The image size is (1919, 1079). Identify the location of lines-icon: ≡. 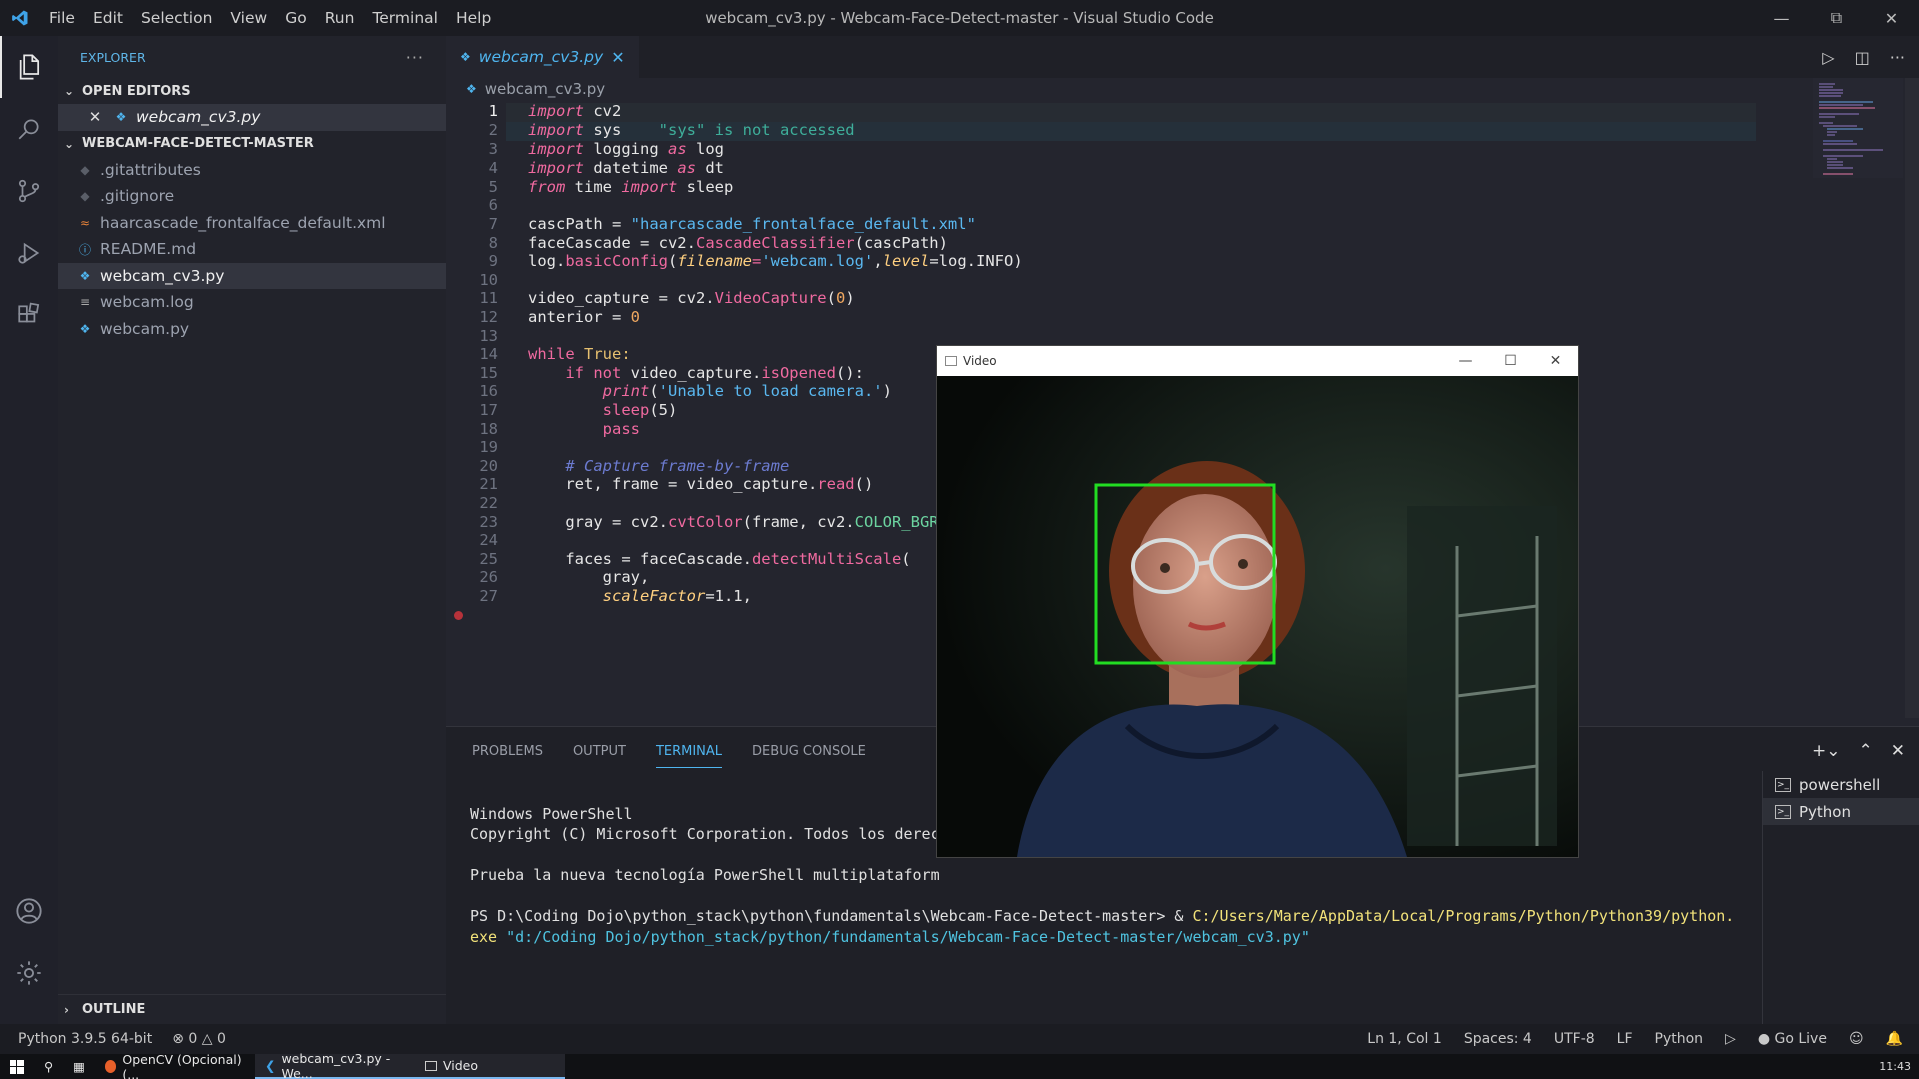
(85, 302).